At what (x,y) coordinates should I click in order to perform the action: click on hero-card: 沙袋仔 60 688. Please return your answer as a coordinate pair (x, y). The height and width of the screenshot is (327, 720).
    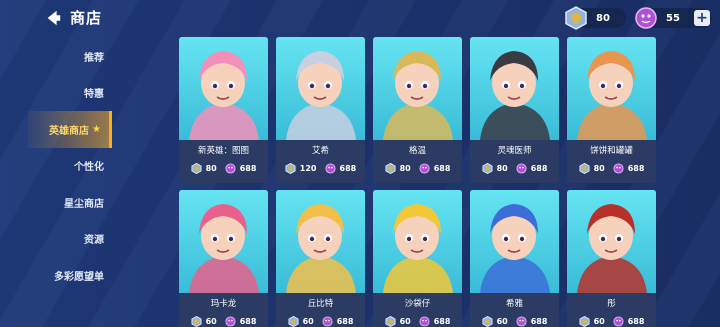
    Looking at the image, I should click on (417, 258).